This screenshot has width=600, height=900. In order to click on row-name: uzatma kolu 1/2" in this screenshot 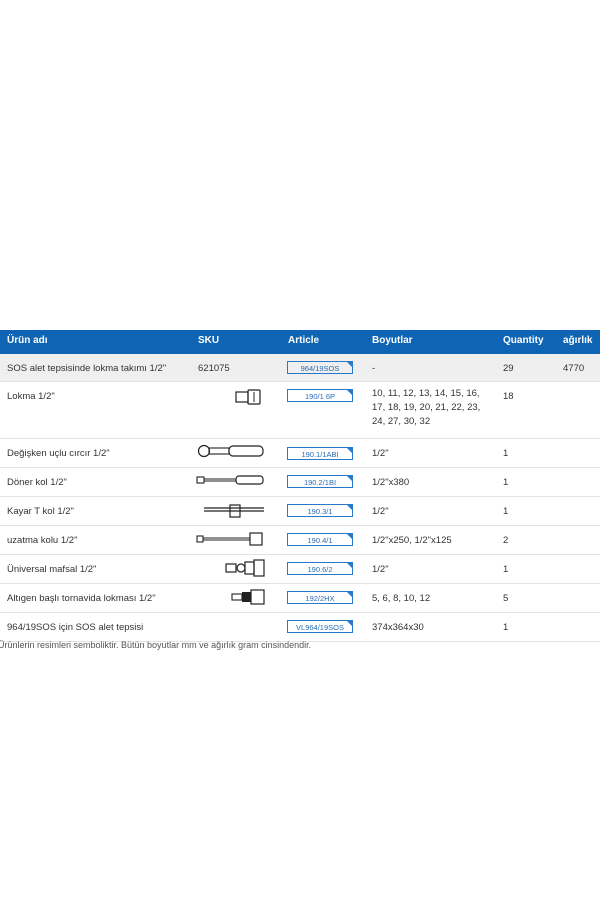, I will do `click(42, 540)`.